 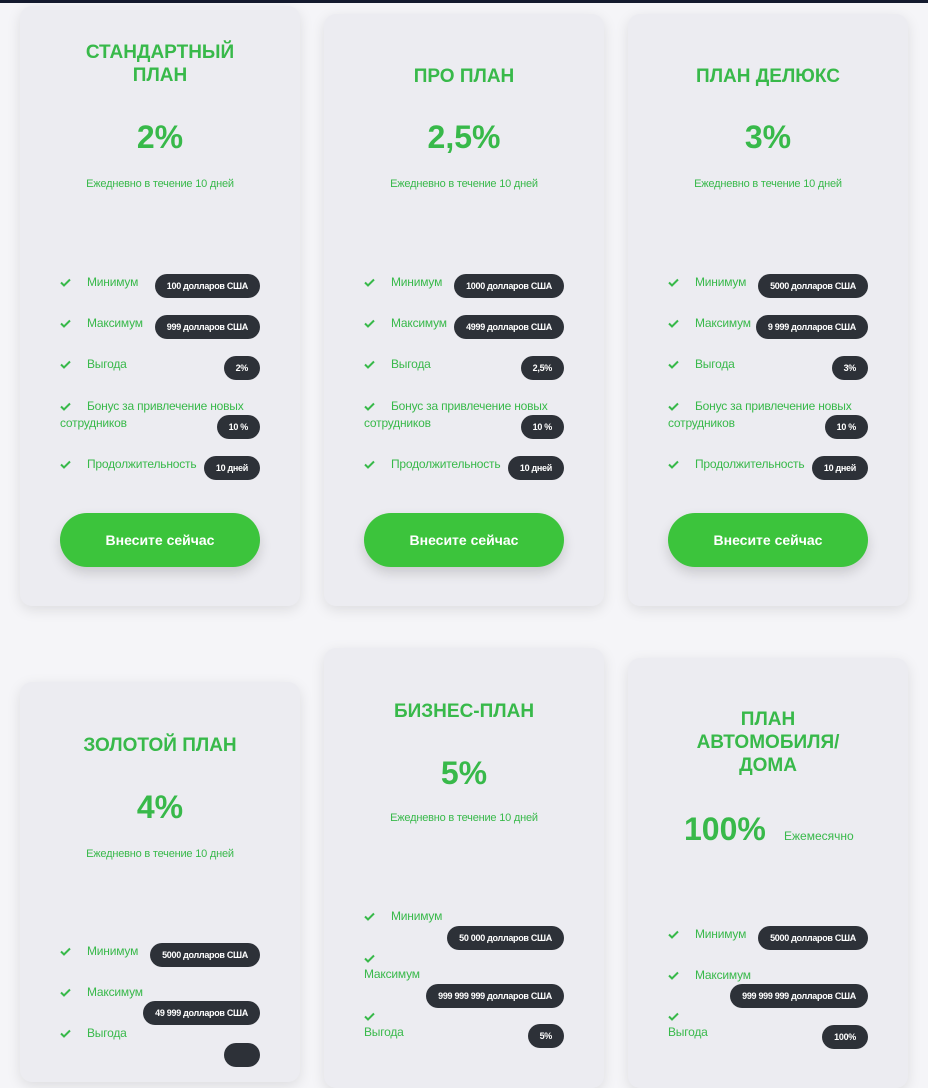 I want to click on monthly-note: Ежемесячно, so click(x=819, y=836).